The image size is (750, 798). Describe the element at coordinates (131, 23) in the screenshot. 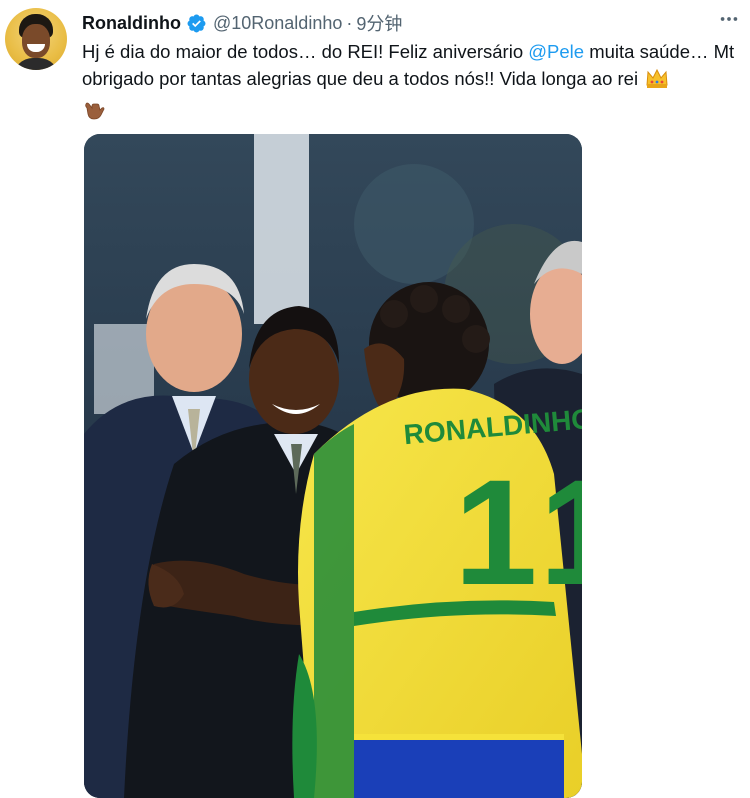

I see `author-name: Ronaldinho` at that location.